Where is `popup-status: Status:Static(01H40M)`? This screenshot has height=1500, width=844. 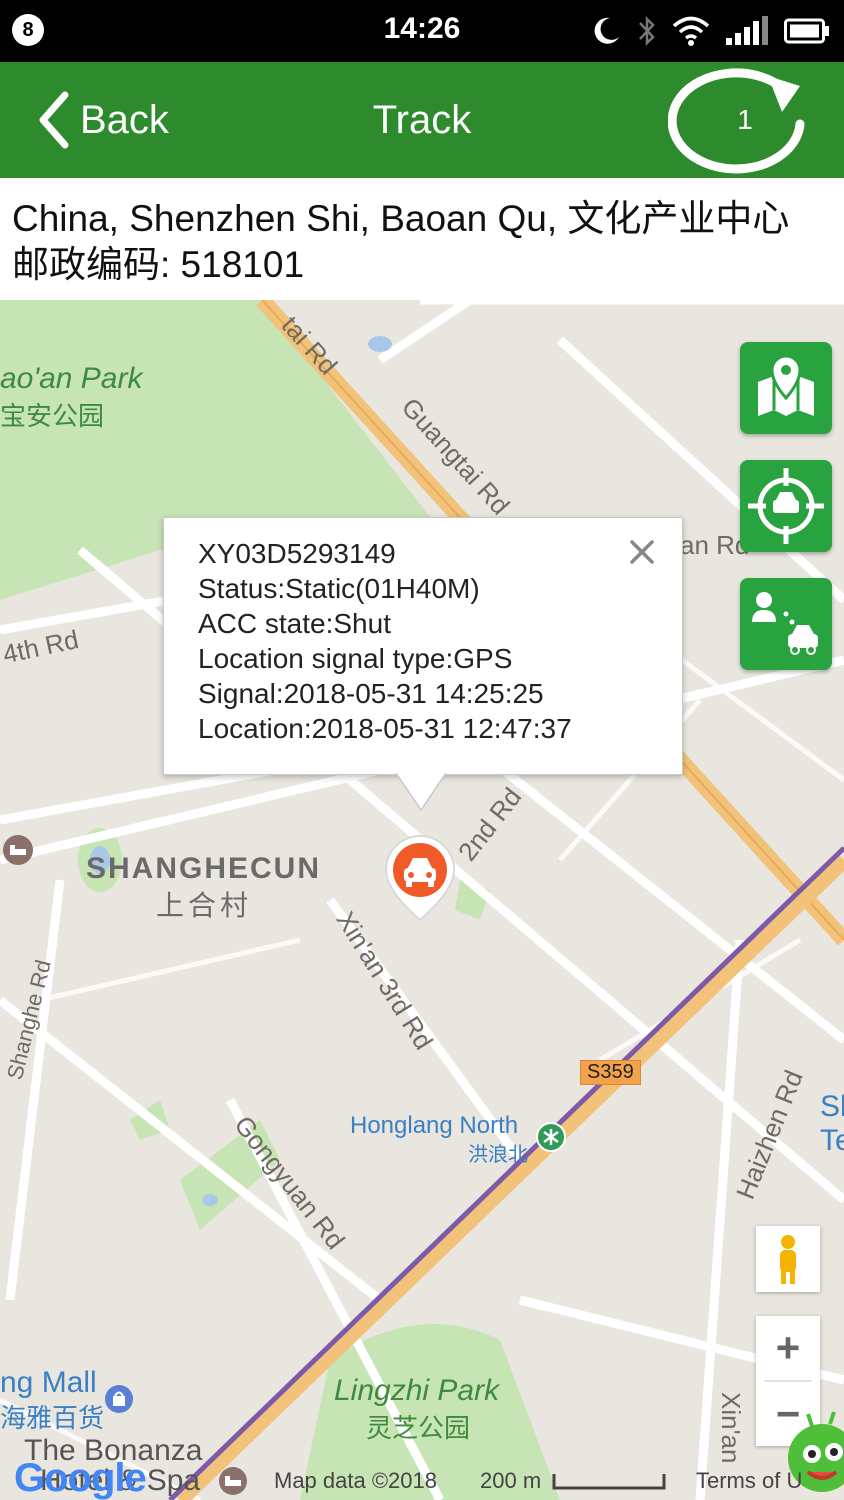 popup-status: Status:Static(01H40M) is located at coordinates (339, 588).